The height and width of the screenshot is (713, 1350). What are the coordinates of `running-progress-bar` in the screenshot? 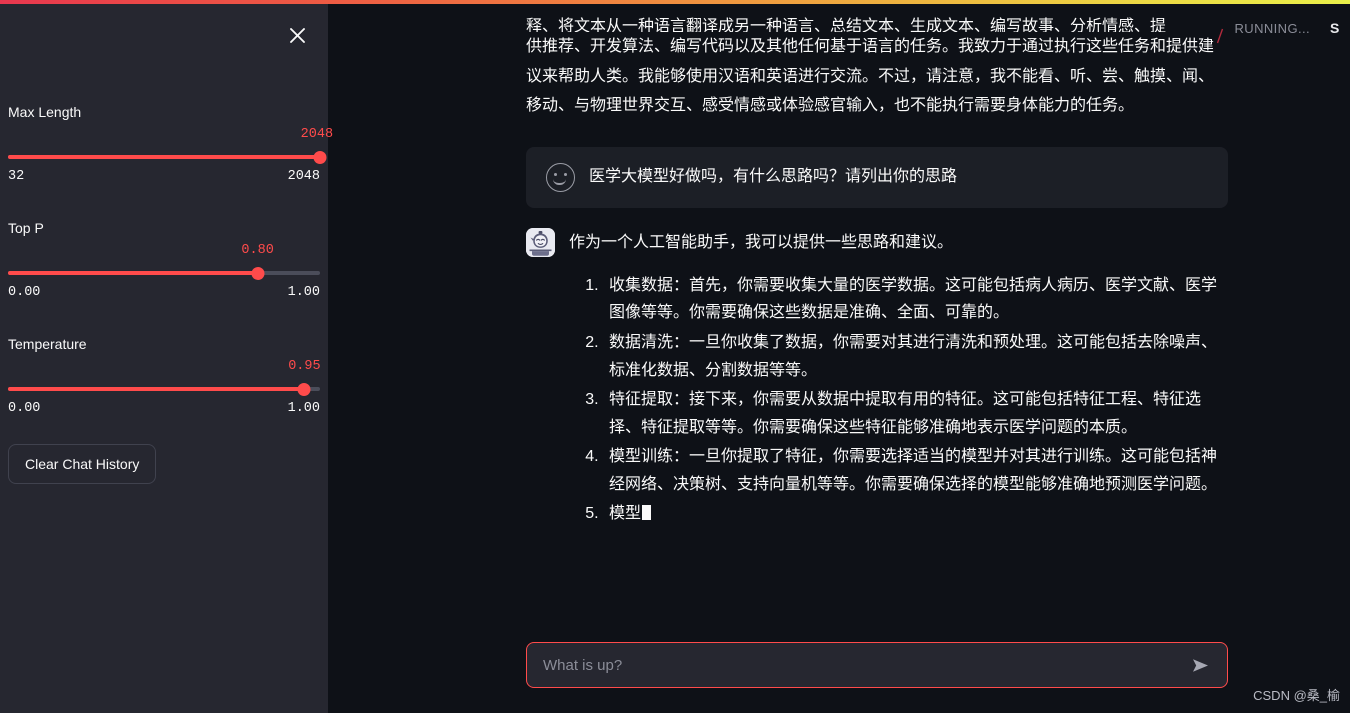 It's located at (675, 2).